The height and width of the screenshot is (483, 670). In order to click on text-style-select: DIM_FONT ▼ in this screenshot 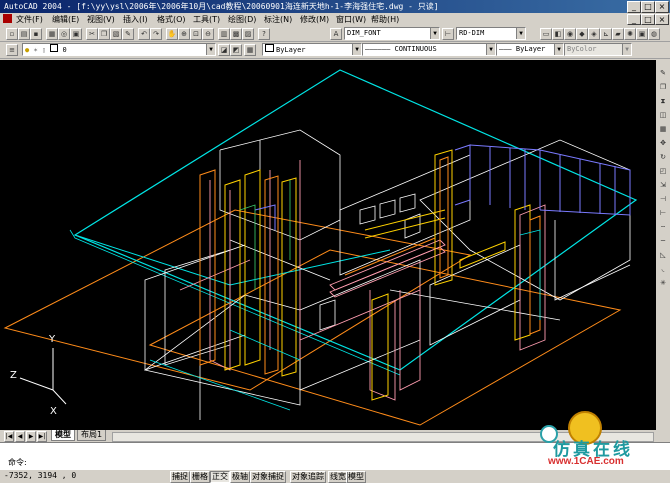, I will do `click(392, 33)`.